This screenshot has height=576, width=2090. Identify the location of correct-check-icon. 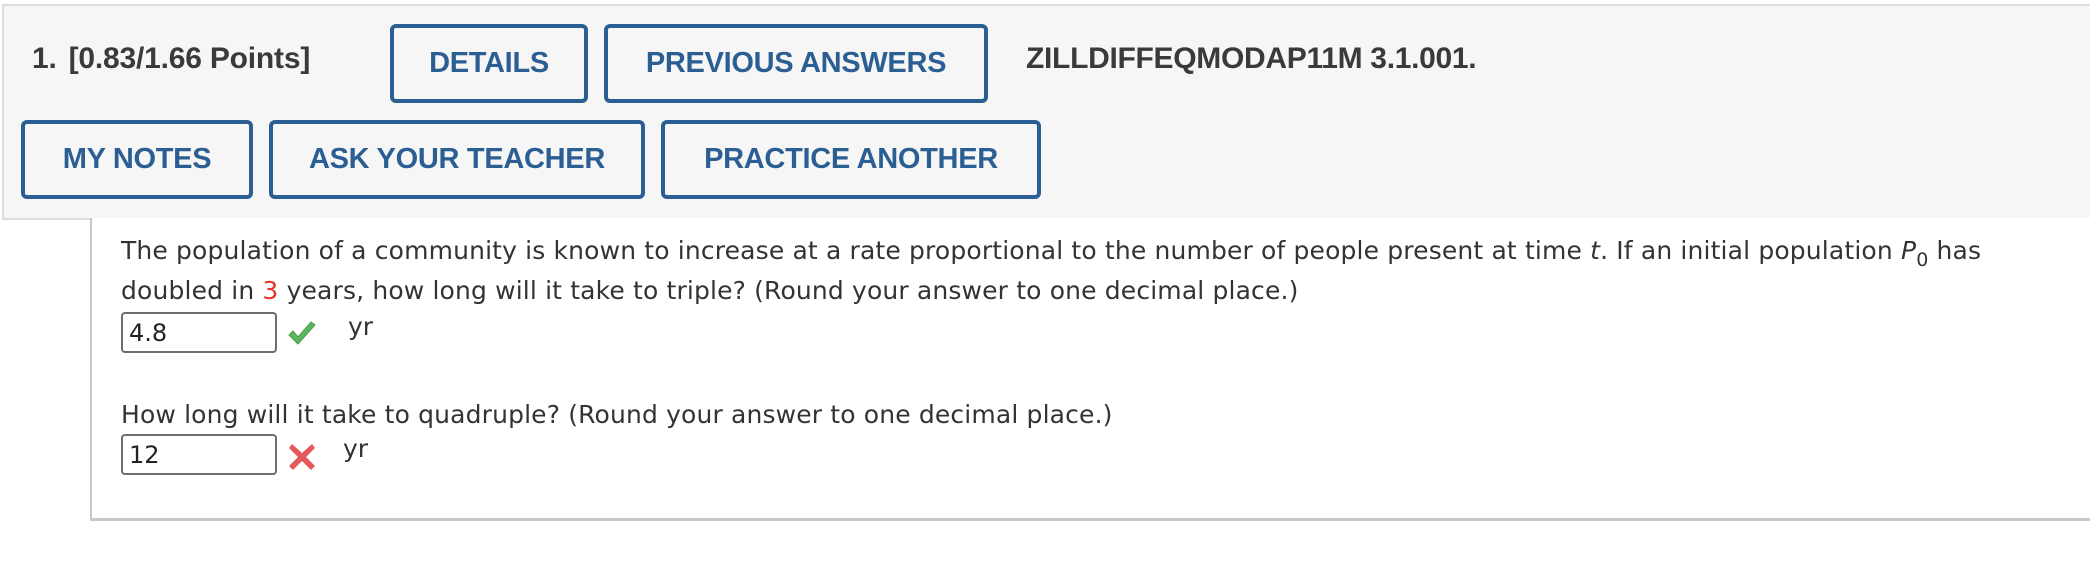
(302, 333).